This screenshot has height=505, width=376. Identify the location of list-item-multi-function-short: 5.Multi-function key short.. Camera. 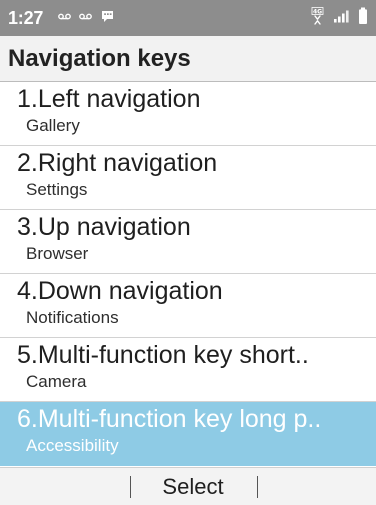
(188, 370).